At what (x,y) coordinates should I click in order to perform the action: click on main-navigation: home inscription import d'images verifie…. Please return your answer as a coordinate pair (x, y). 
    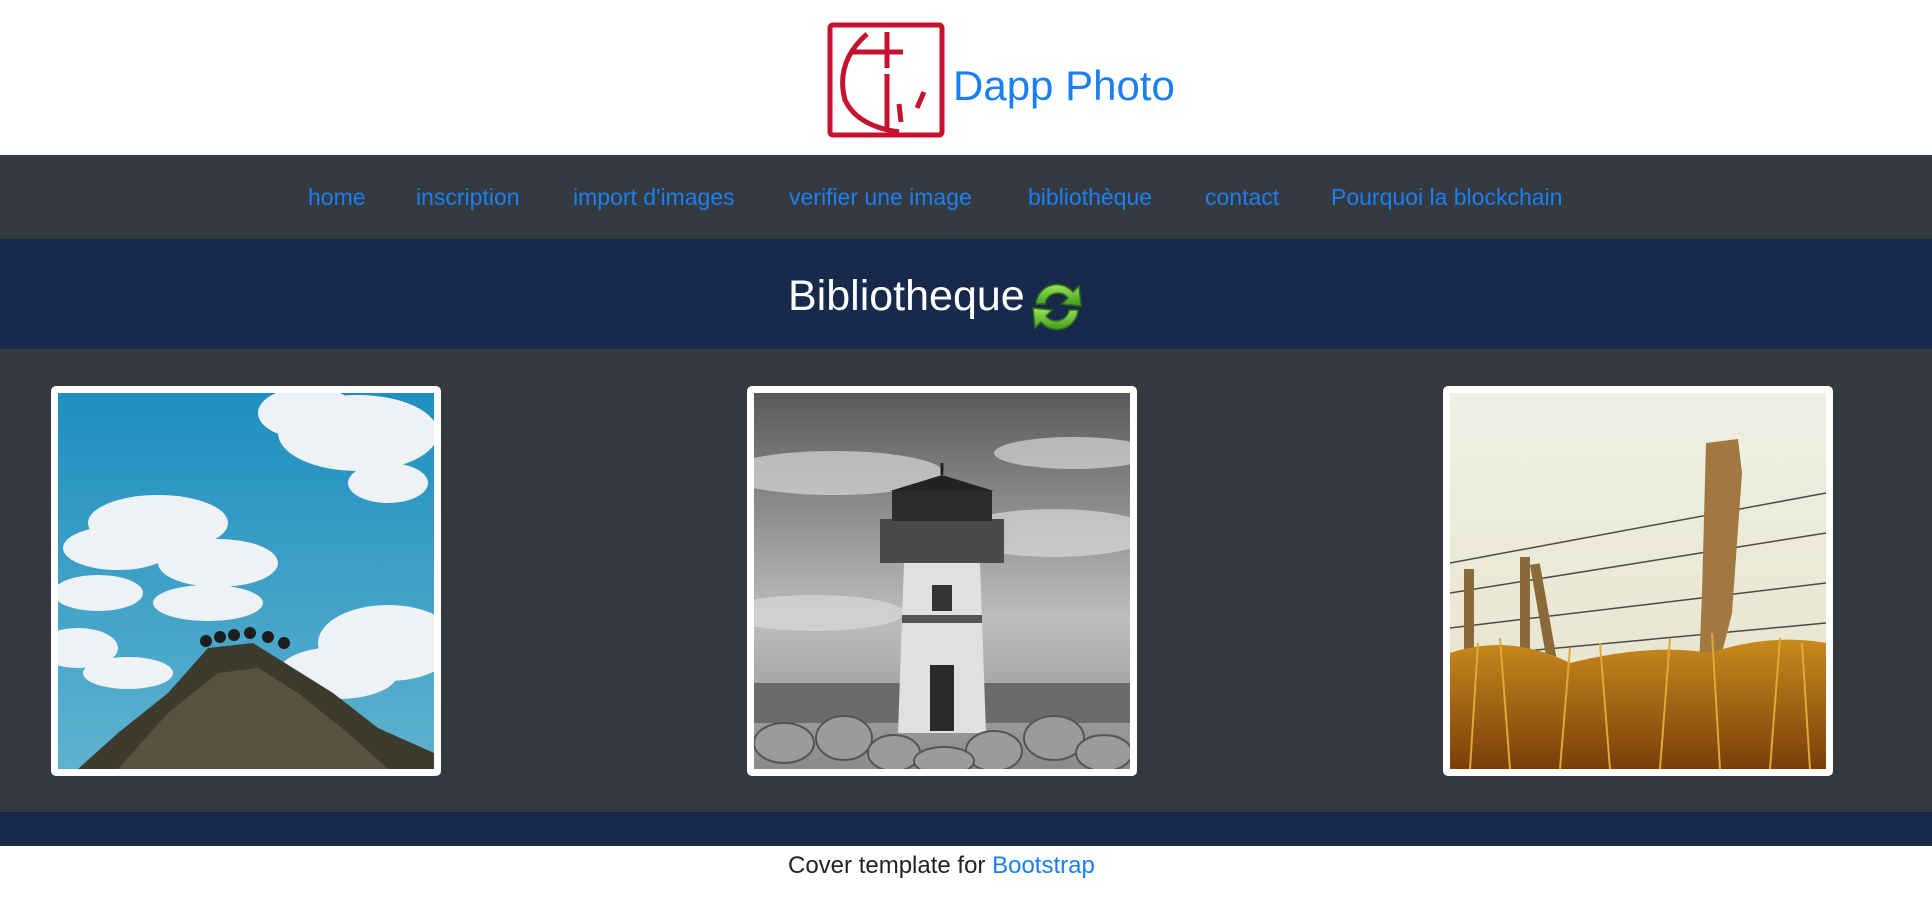
    Looking at the image, I should click on (966, 197).